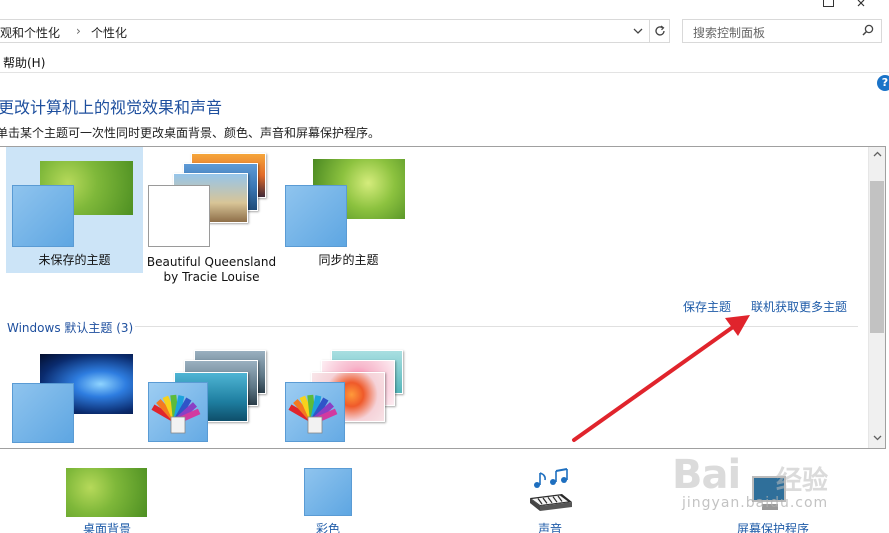  Describe the element at coordinates (24, 62) in the screenshot. I see `menu-help: 帮助(H)` at that location.